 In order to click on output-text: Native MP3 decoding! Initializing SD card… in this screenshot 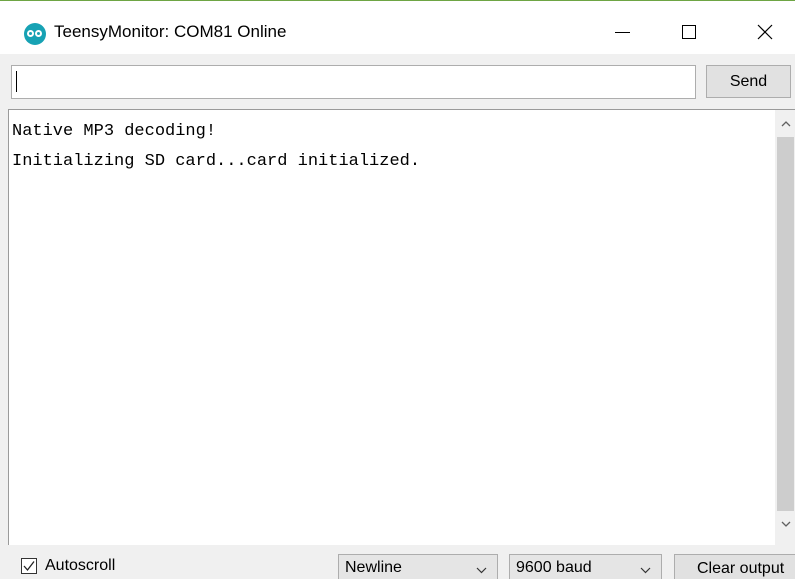, I will do `click(216, 147)`.